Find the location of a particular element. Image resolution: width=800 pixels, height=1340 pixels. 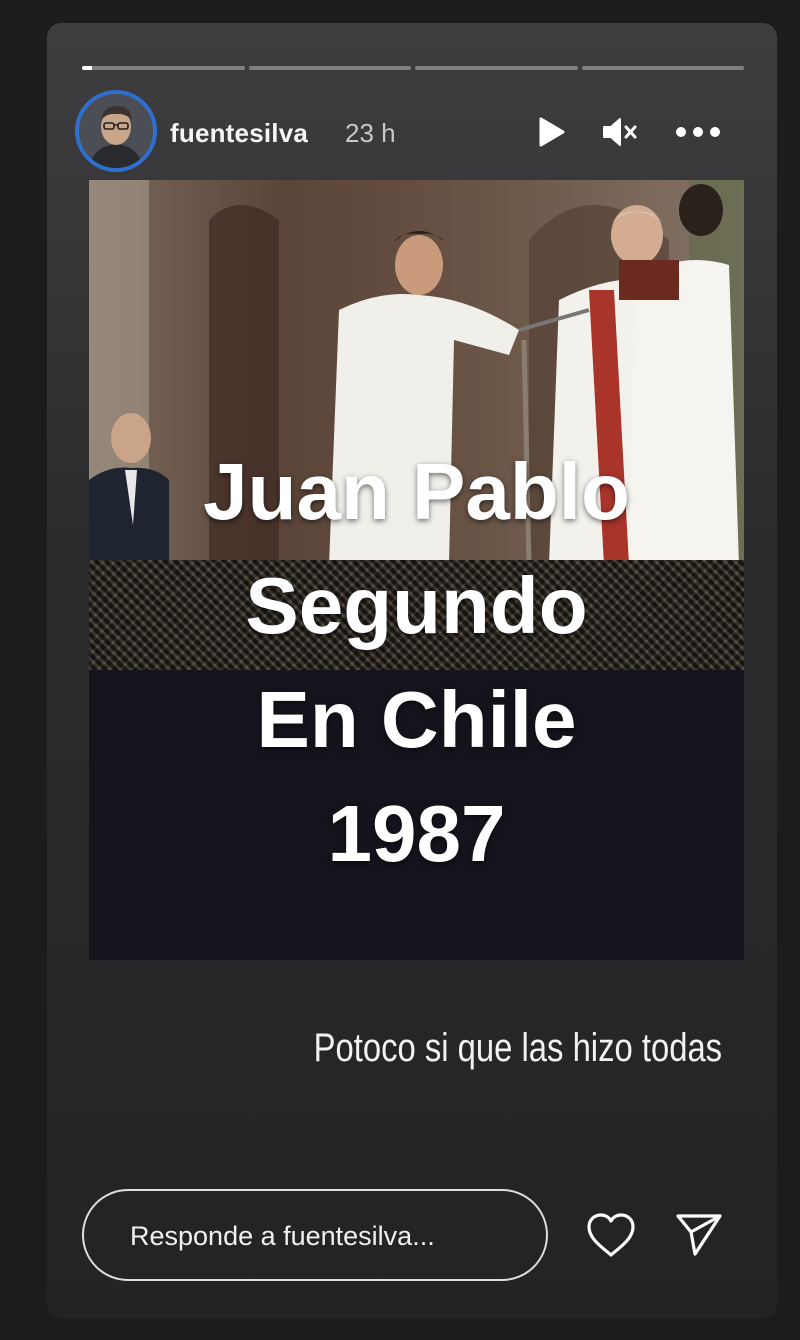

avatar-image is located at coordinates (116, 131).